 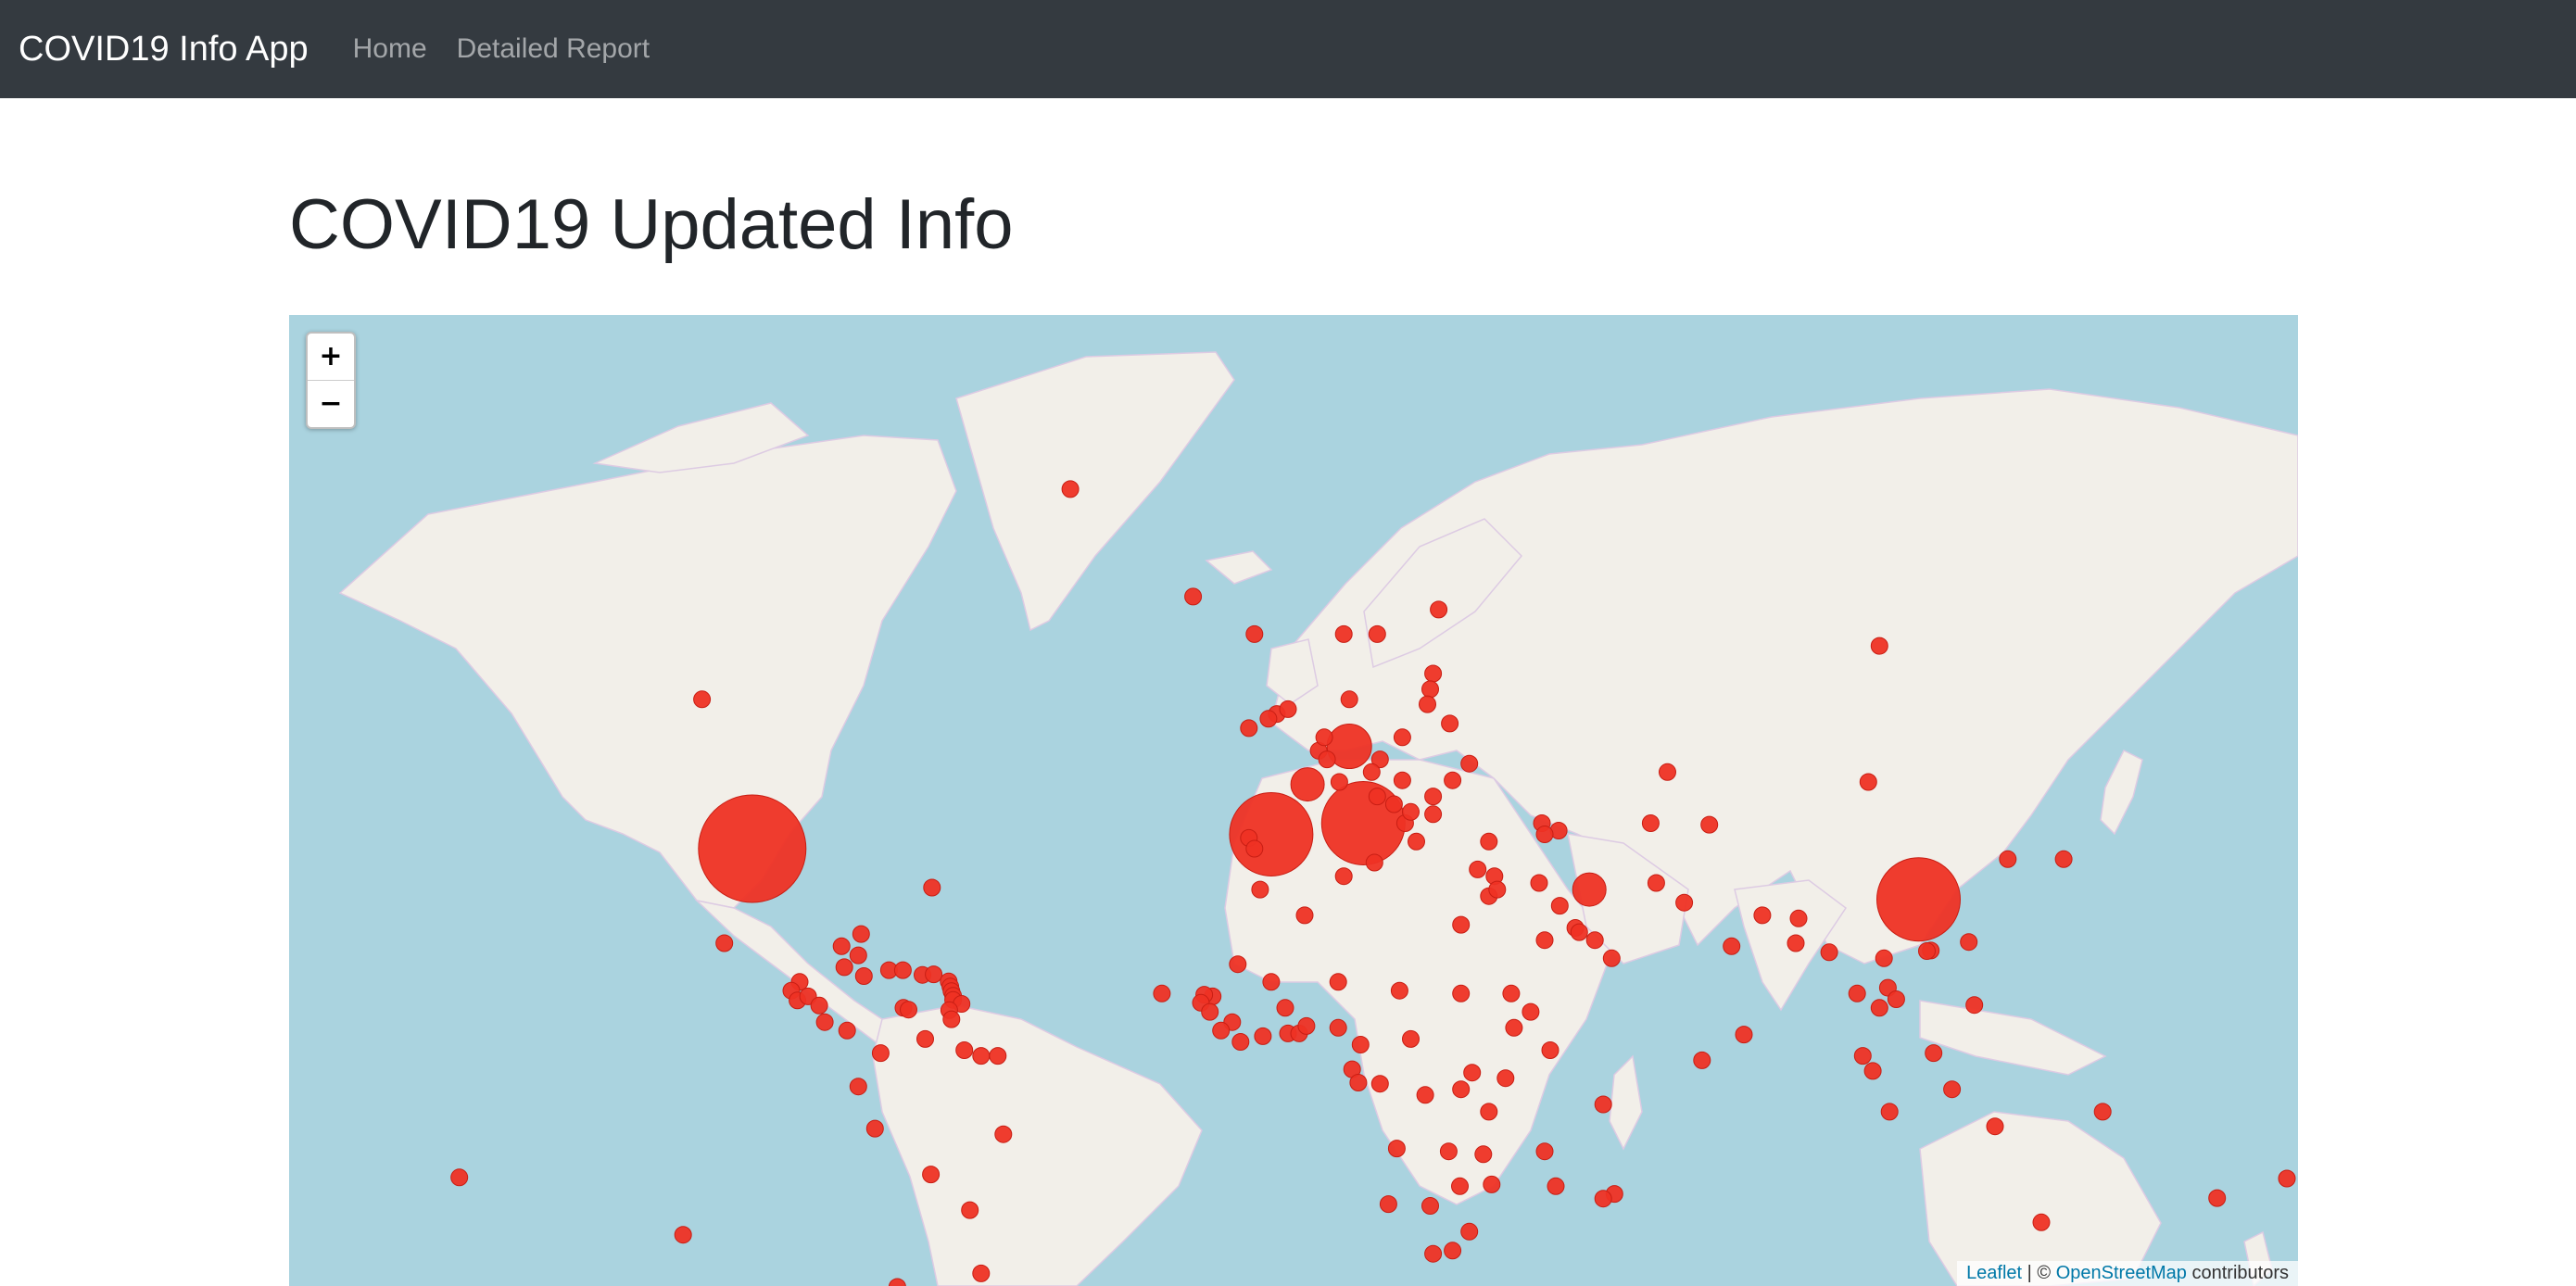 I want to click on navbar-brand: COVID19 Info App, so click(x=164, y=50).